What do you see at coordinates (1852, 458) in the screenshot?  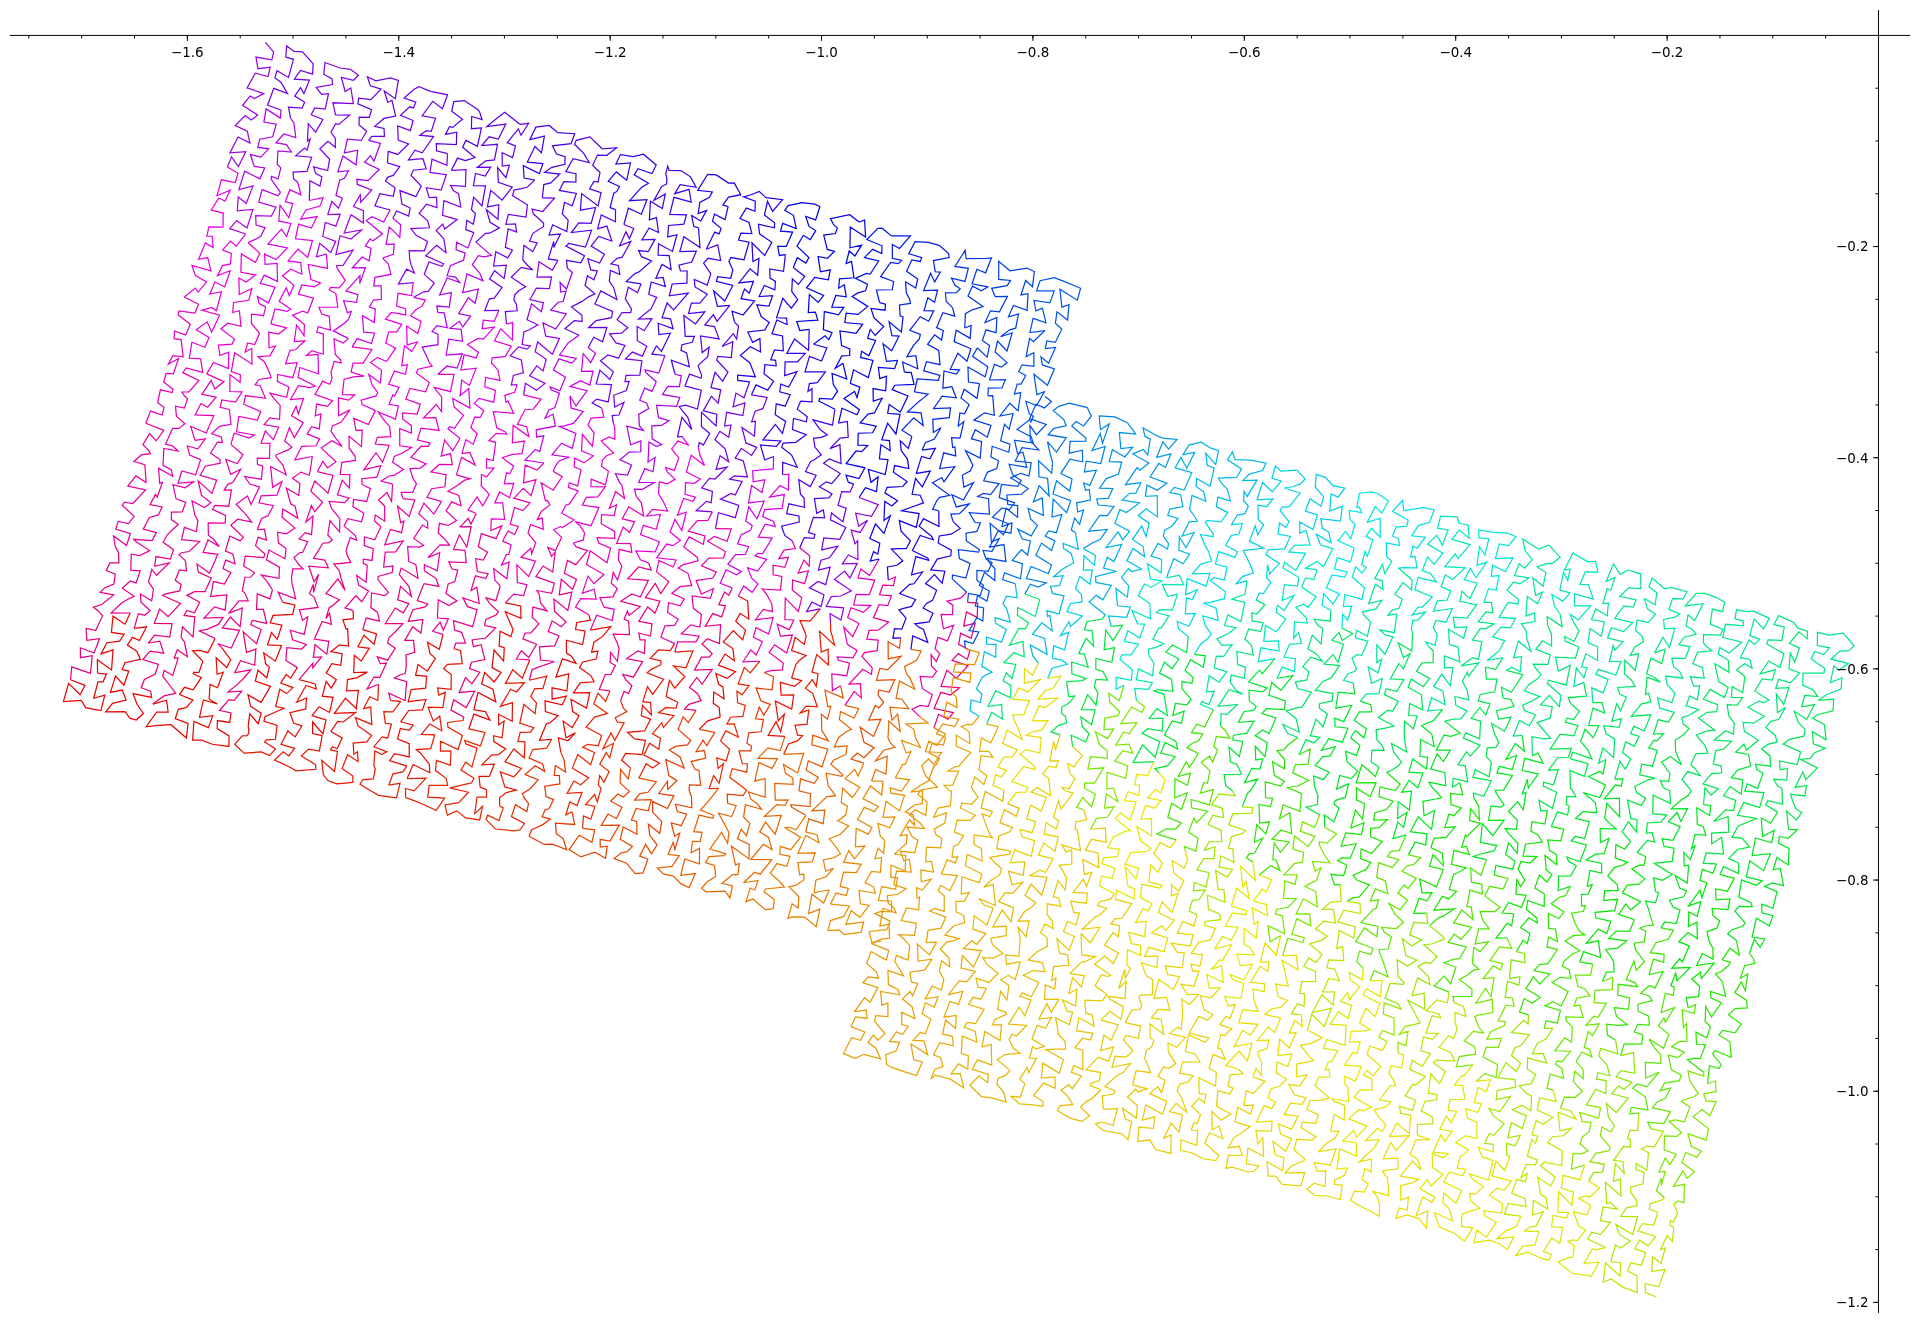 I see `y-tick-label: −0.4` at bounding box center [1852, 458].